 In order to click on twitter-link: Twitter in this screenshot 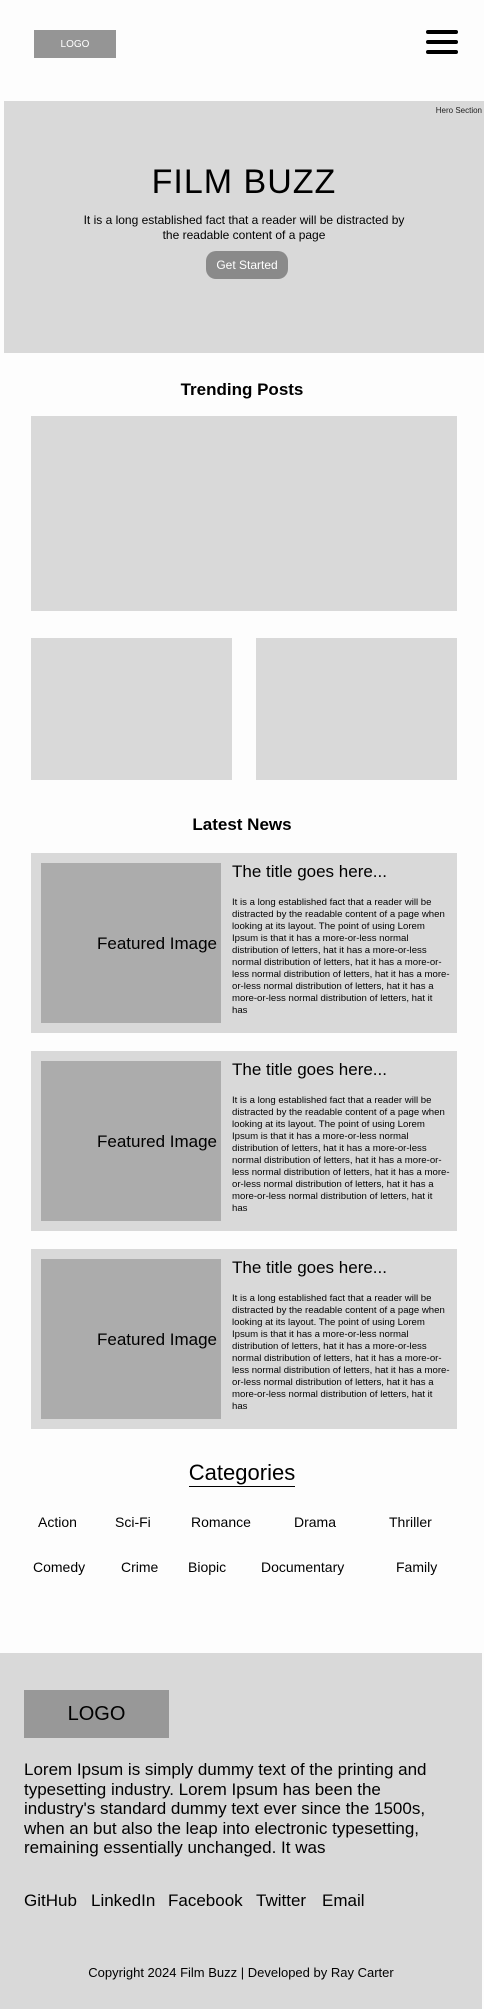, I will do `click(281, 1901)`.